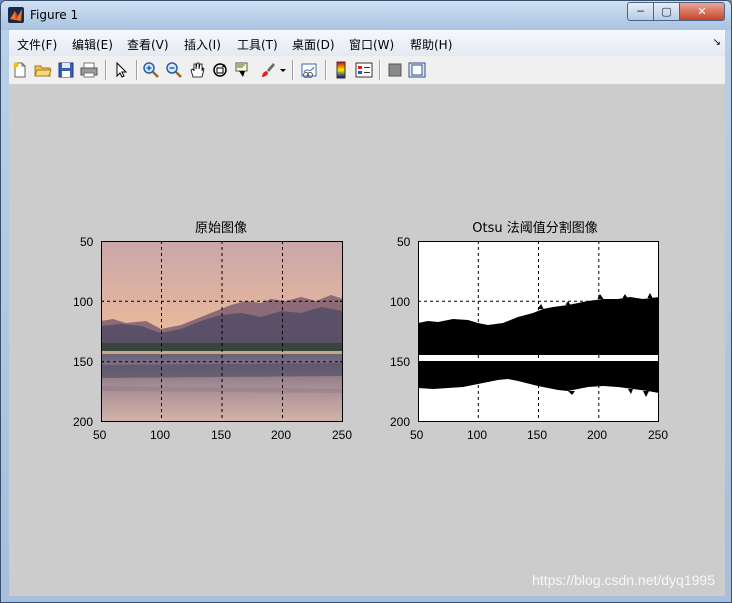  What do you see at coordinates (364, 70) in the screenshot?
I see `legend-icon` at bounding box center [364, 70].